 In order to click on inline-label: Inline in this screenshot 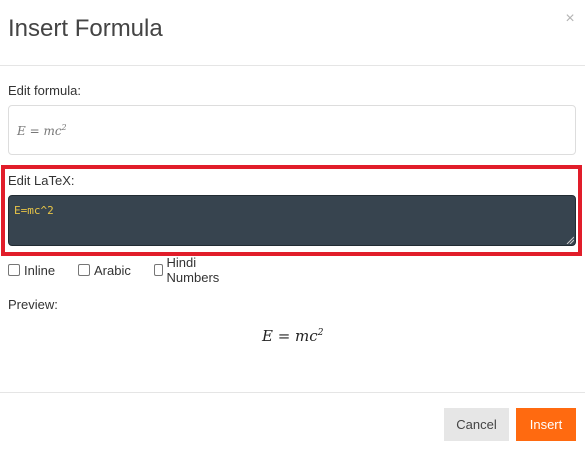, I will do `click(40, 270)`.